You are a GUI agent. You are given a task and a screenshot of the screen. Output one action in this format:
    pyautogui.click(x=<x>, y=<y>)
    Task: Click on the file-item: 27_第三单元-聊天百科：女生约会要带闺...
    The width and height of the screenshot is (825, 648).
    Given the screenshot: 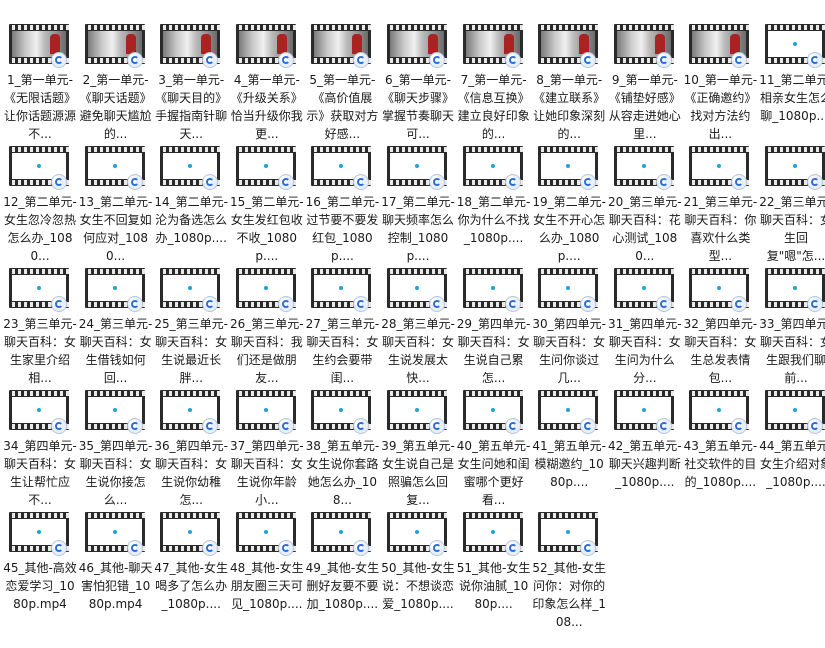 What is the action you would take?
    pyautogui.click(x=342, y=327)
    